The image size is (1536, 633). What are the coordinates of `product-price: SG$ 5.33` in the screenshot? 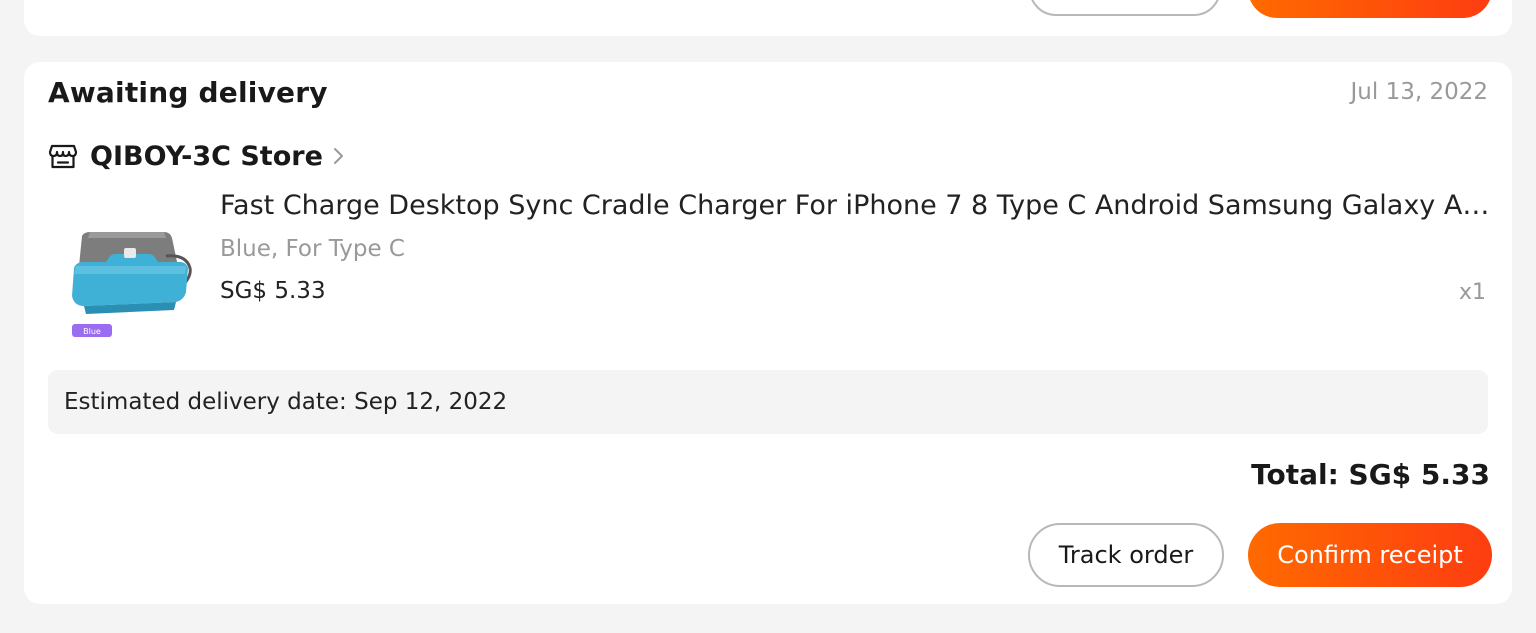 It's located at (273, 291).